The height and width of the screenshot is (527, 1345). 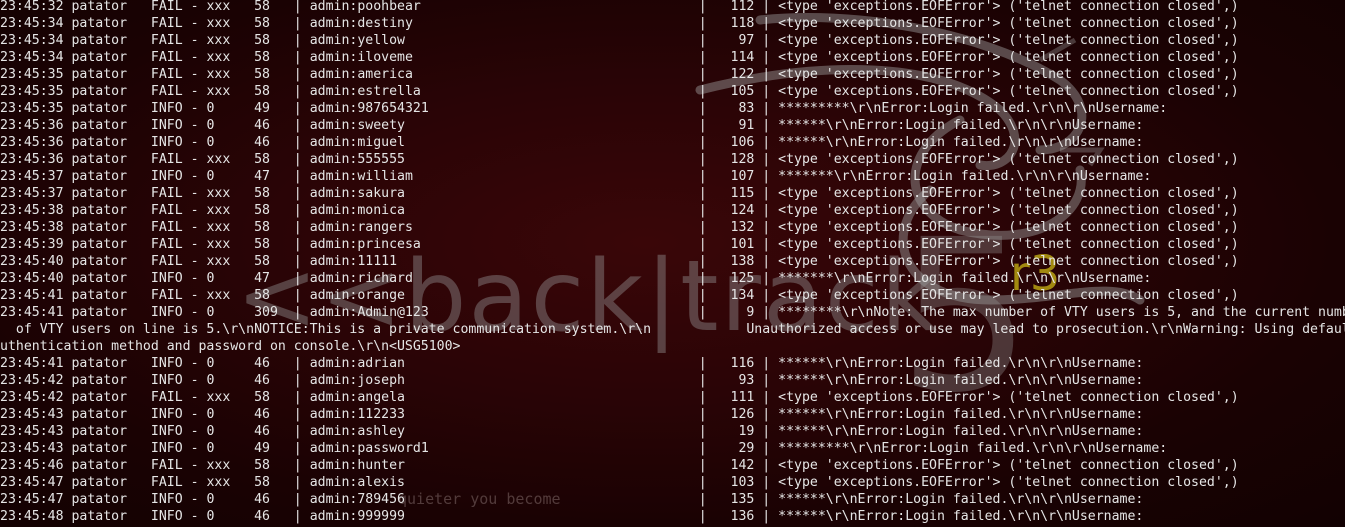 I want to click on log-candidate: admin:789456, so click(x=504, y=499).